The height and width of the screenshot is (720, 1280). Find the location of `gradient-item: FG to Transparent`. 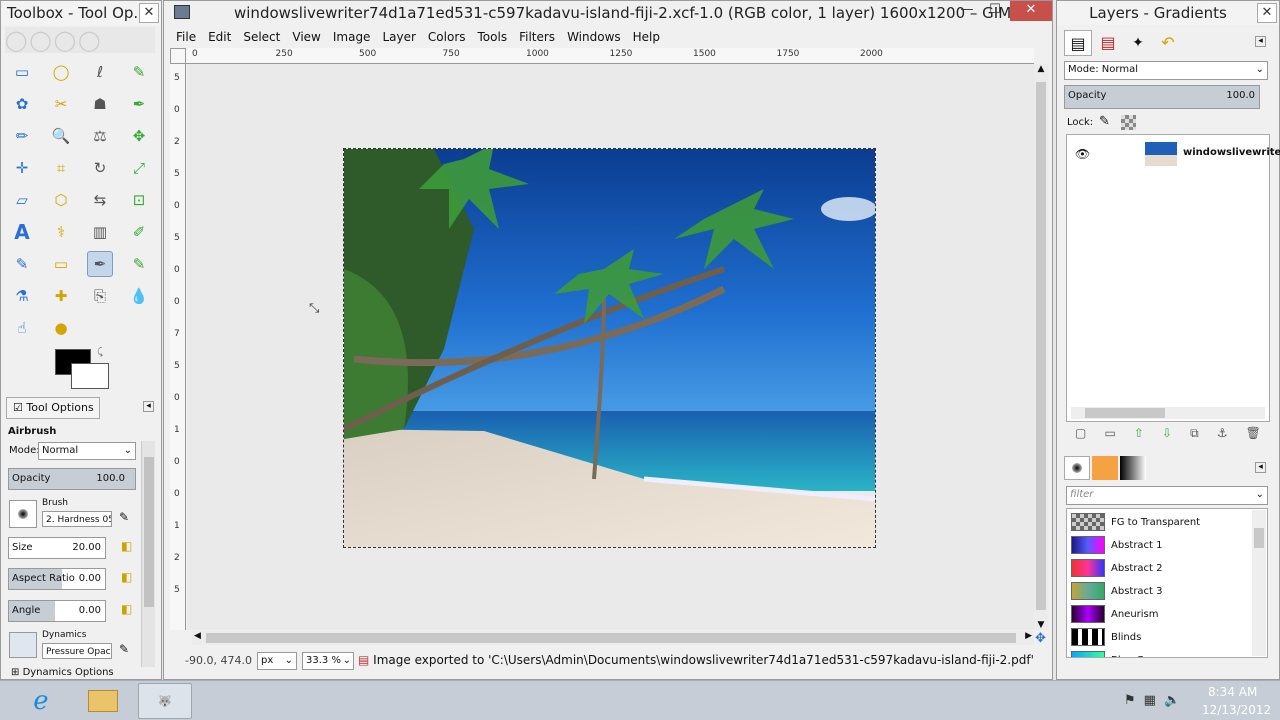

gradient-item: FG to Transparent is located at coordinates (1135, 522).